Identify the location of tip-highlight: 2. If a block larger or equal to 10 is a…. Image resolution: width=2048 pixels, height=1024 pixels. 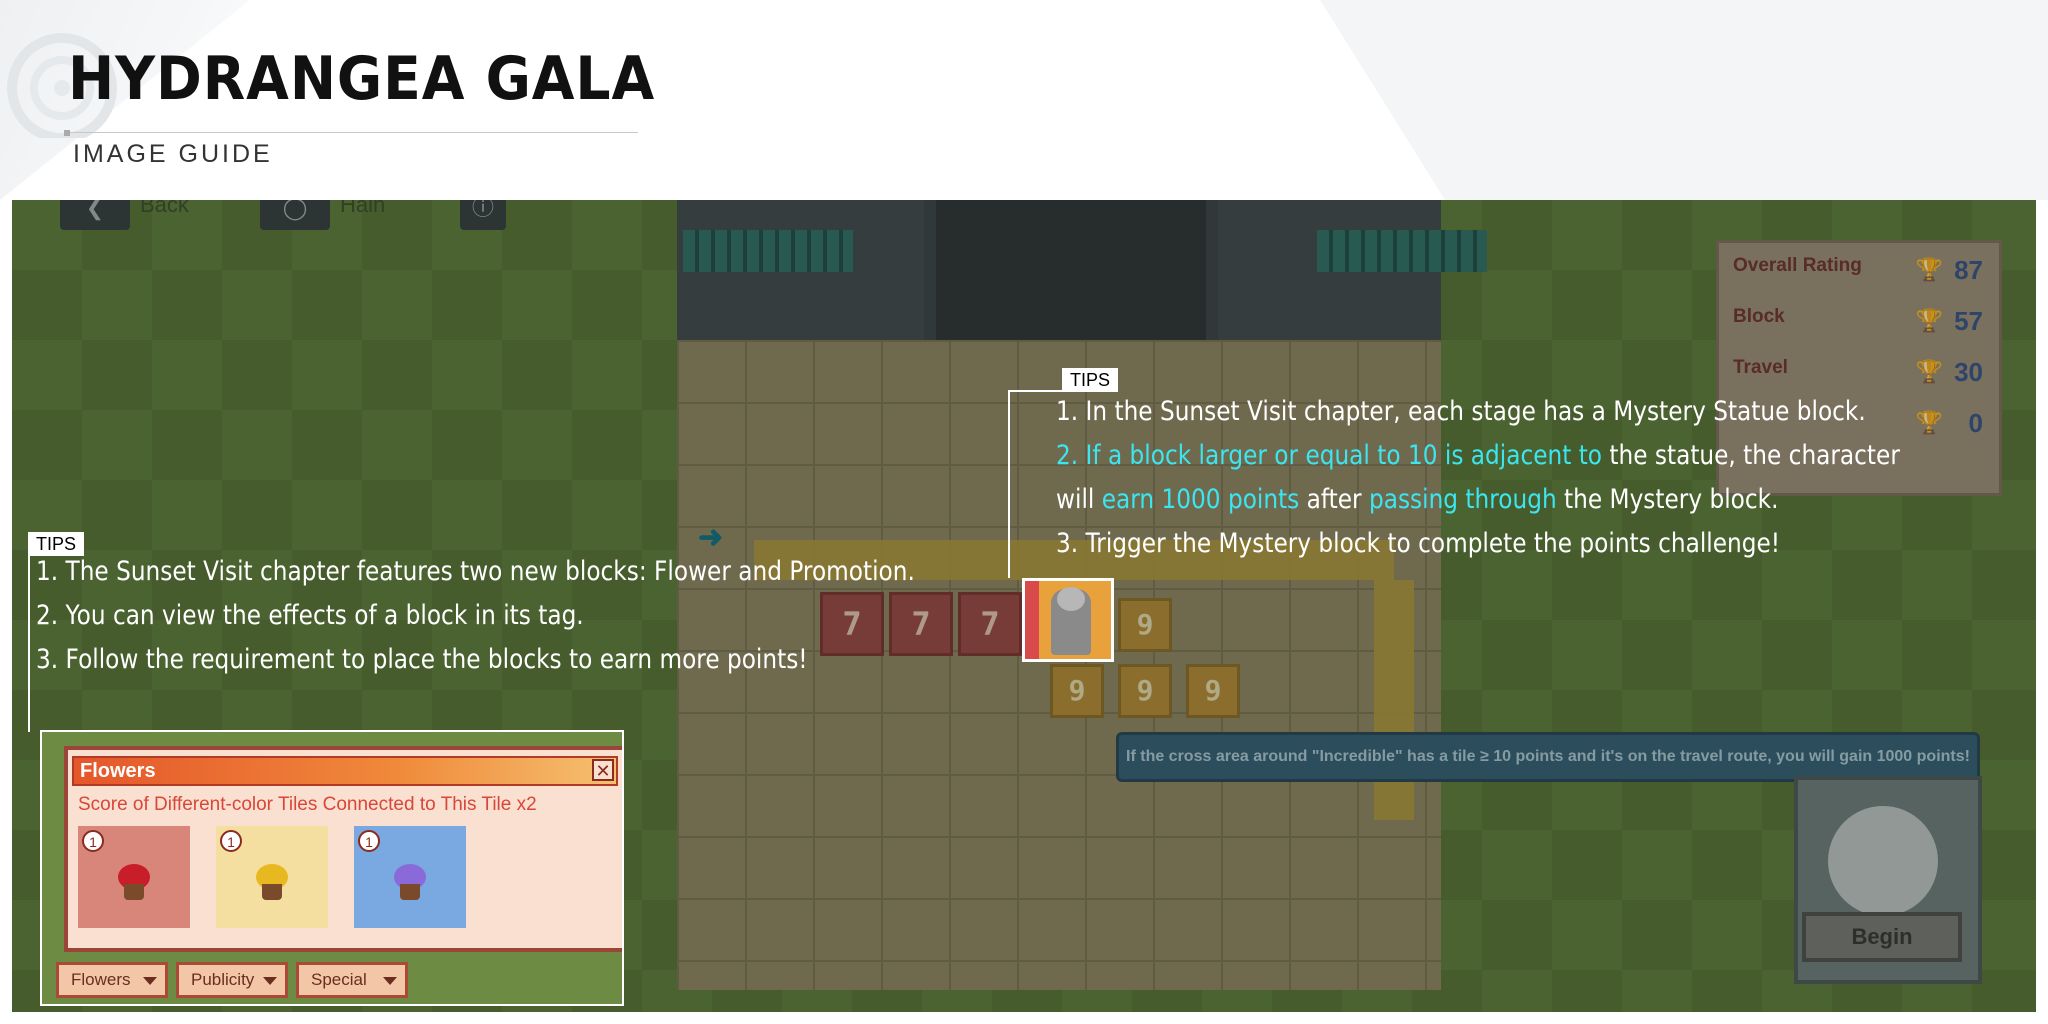
(1329, 455).